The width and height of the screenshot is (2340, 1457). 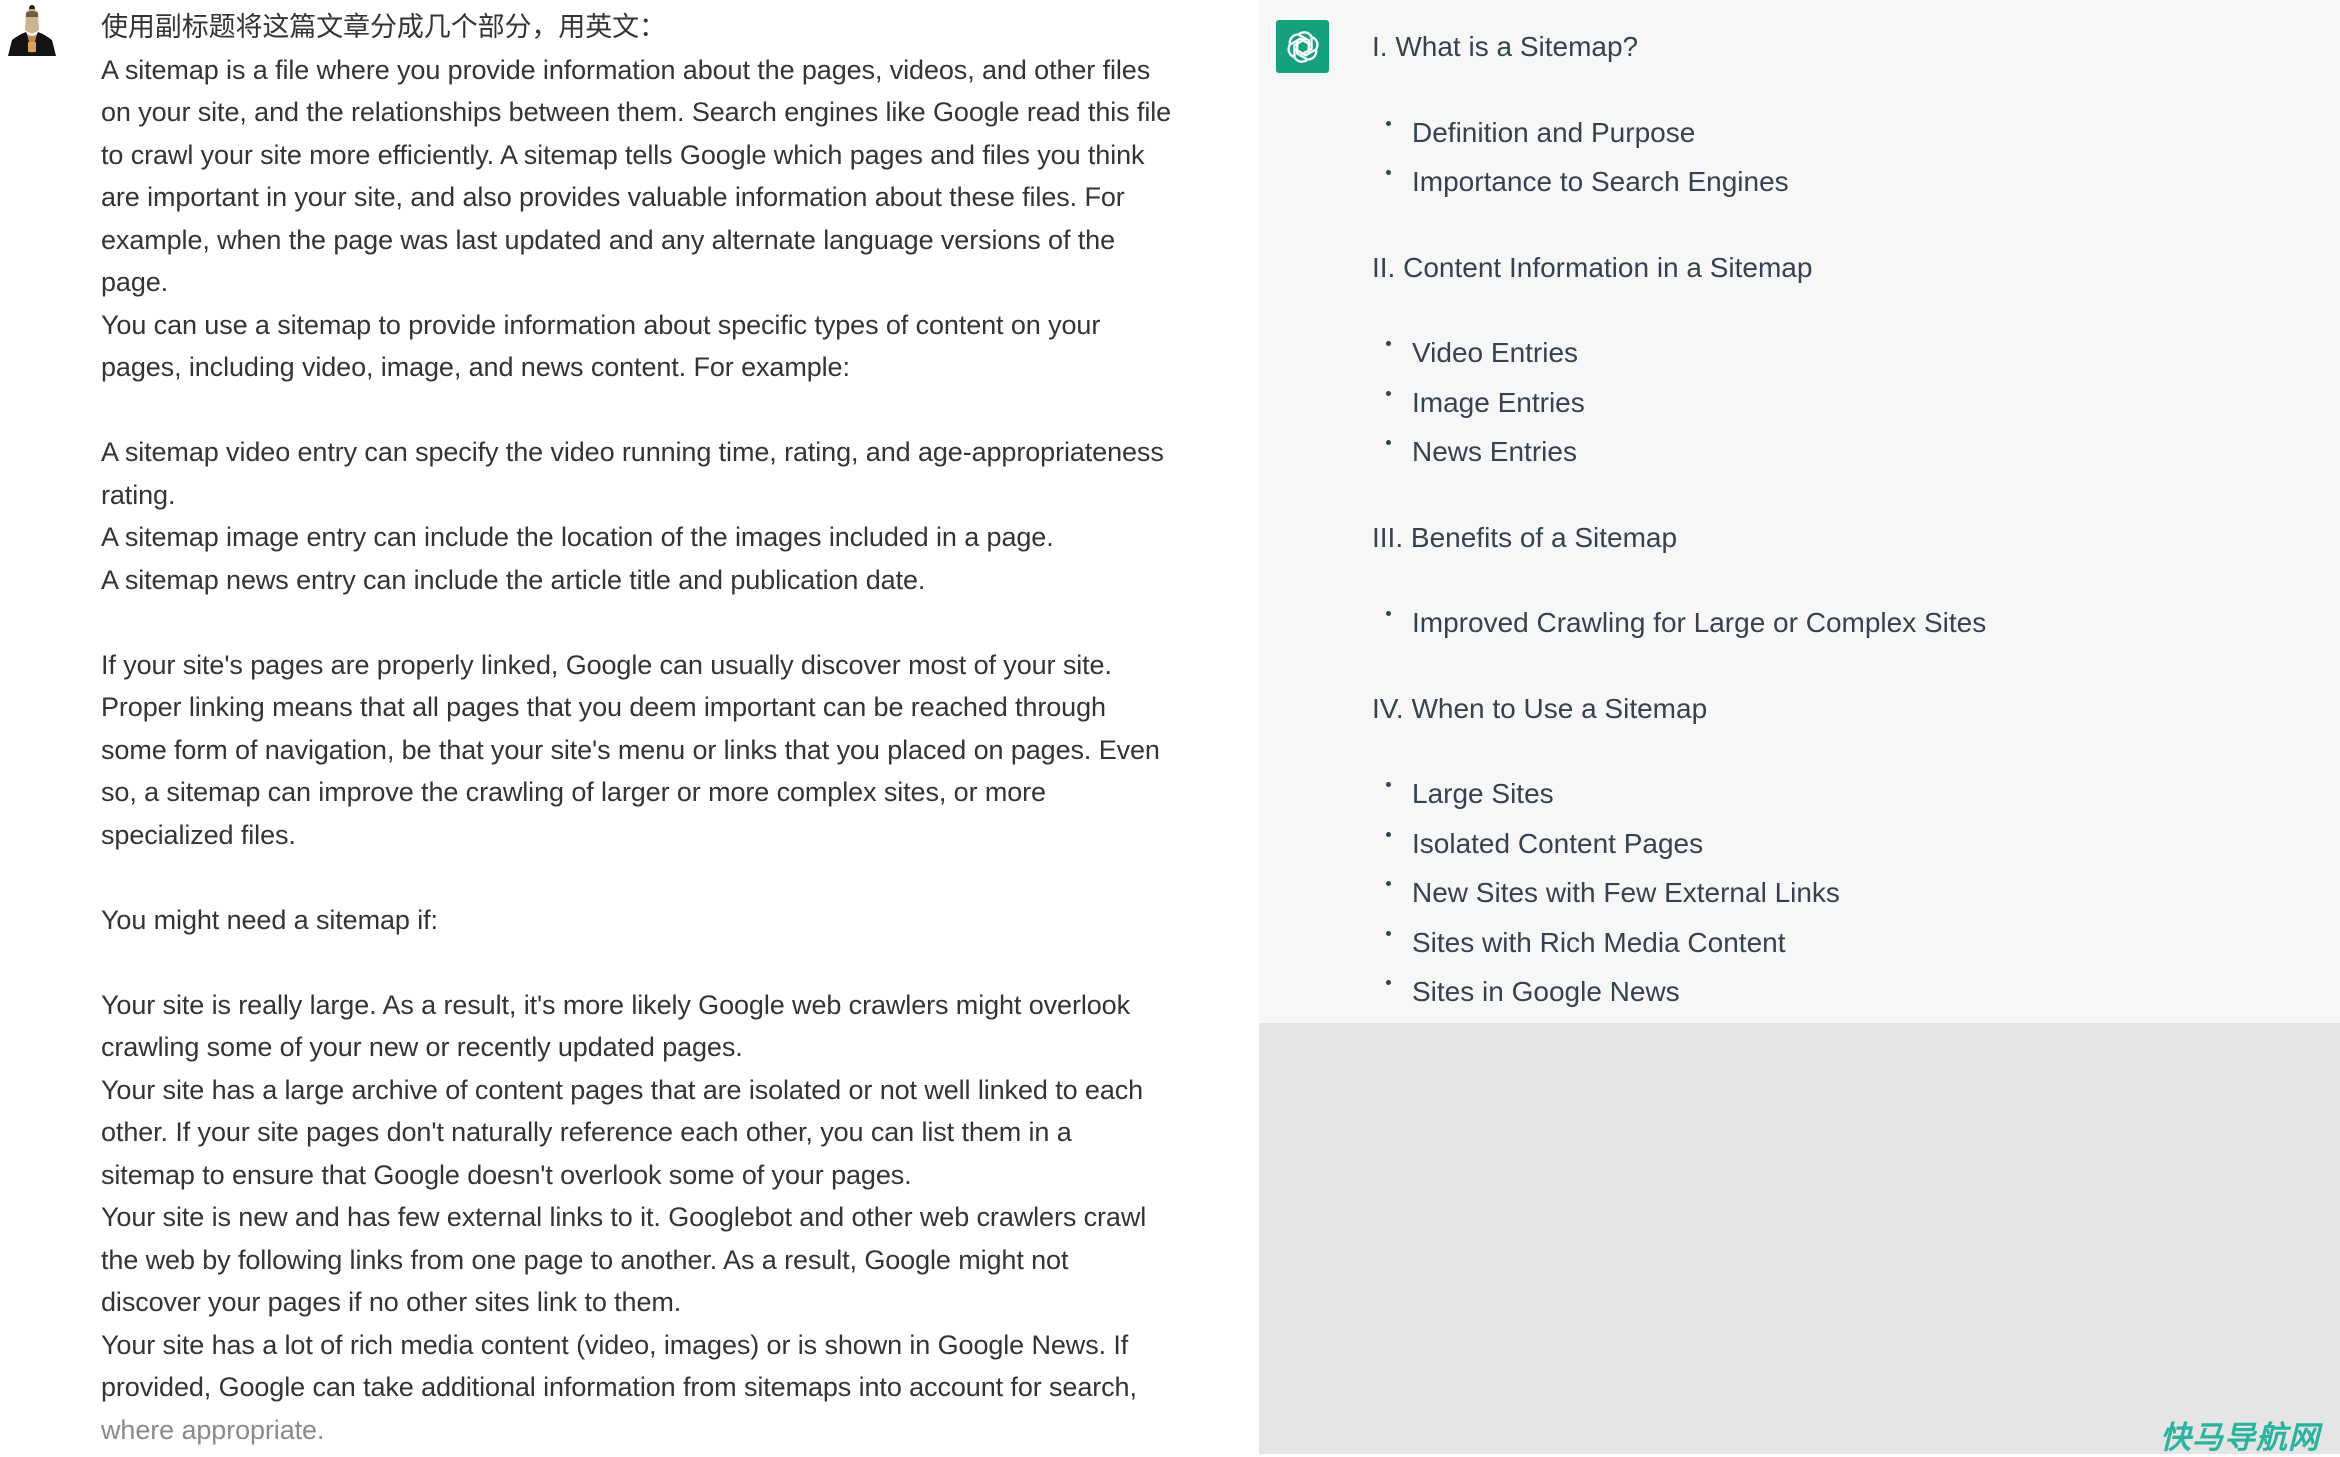 What do you see at coordinates (1822, 992) in the screenshot?
I see `bullet-item: Sites in Google News` at bounding box center [1822, 992].